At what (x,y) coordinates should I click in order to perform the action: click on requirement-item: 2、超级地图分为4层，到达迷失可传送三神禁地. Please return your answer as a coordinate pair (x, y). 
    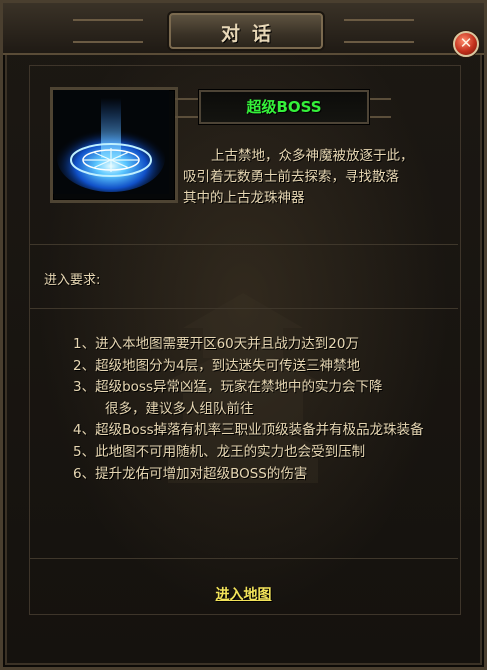
    Looking at the image, I should click on (217, 365).